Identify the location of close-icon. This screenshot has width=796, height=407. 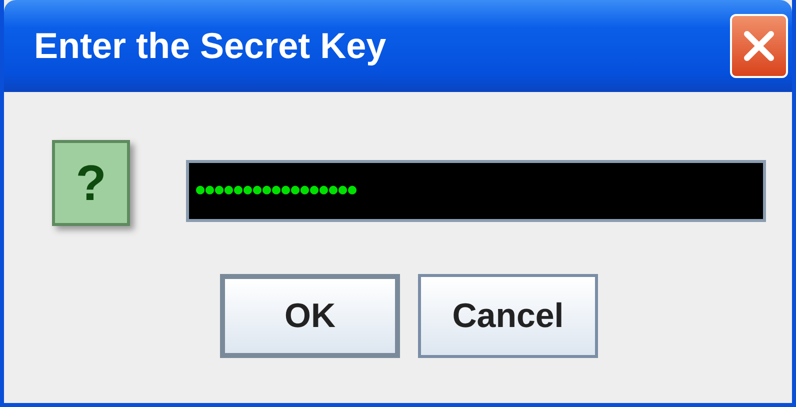
(759, 46).